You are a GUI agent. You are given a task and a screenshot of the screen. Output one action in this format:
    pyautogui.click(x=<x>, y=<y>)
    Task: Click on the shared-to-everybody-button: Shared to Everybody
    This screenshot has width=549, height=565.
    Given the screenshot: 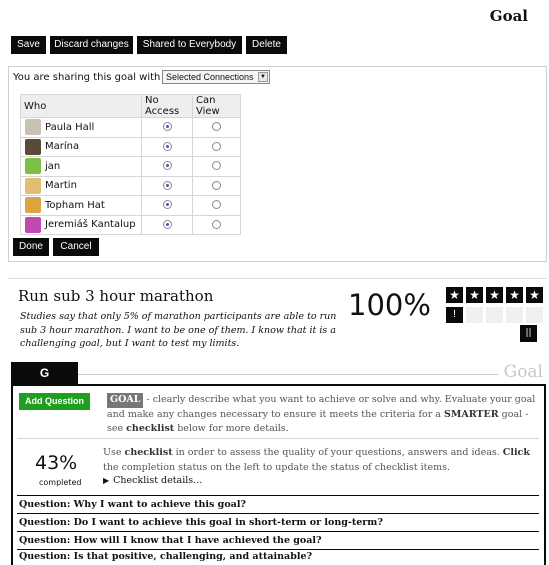 What is the action you would take?
    pyautogui.click(x=189, y=45)
    